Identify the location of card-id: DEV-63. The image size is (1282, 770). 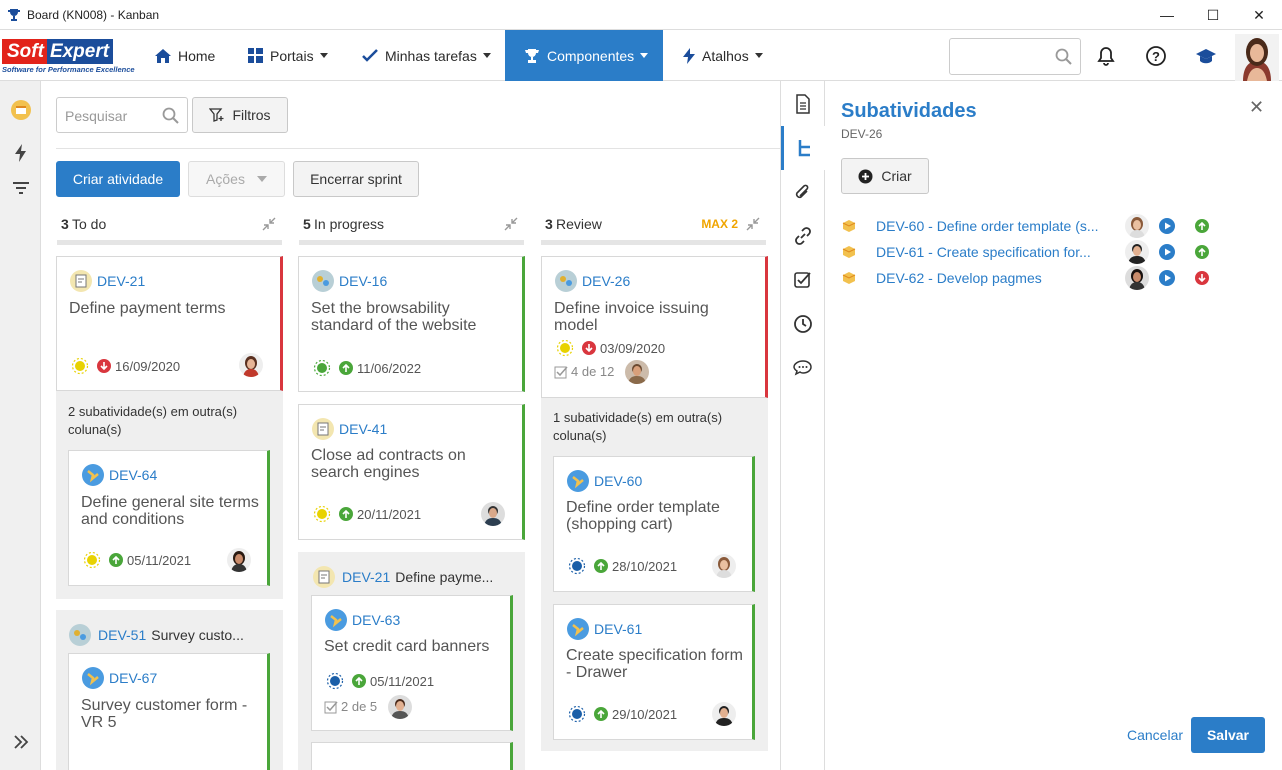
(376, 620).